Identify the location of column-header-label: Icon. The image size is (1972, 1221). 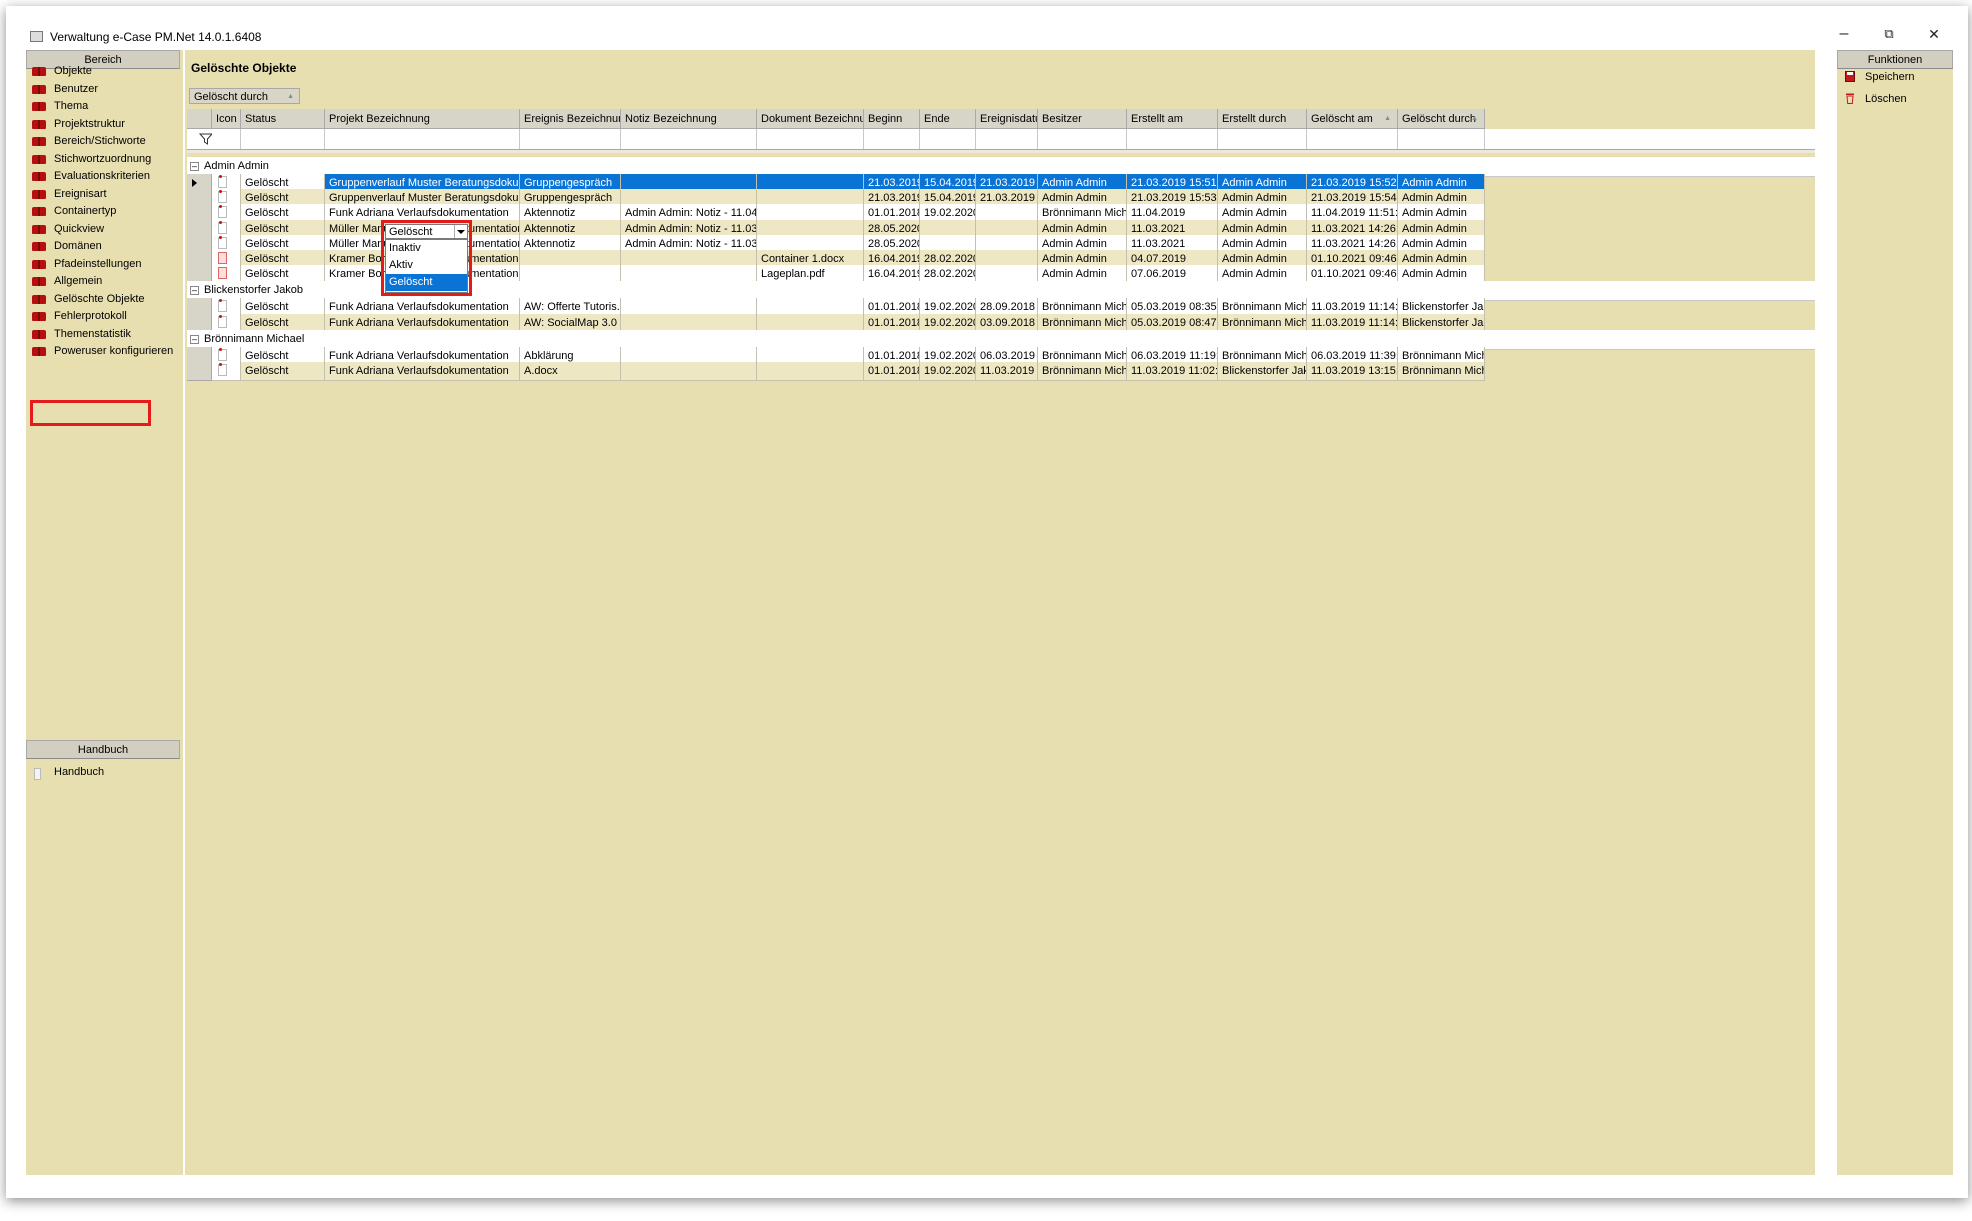
(226, 119).